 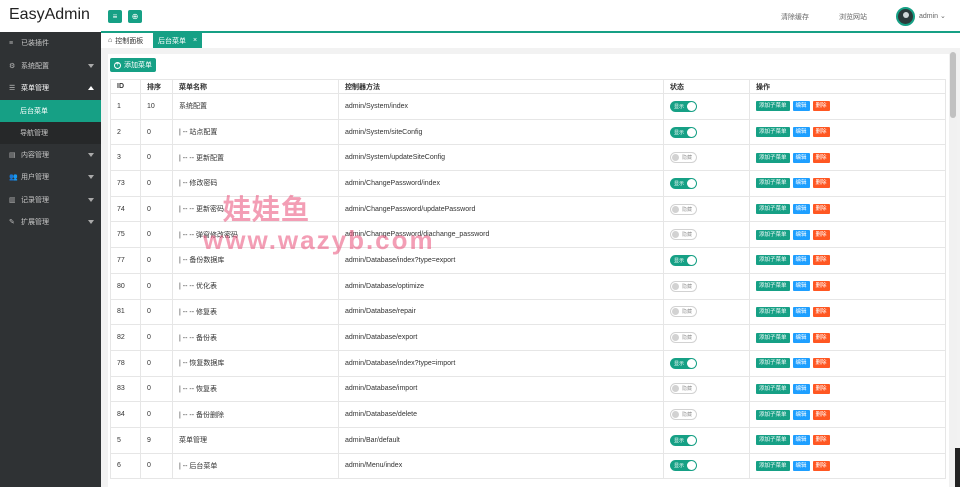 What do you see at coordinates (12, 200) in the screenshot?
I see `log-icon: ▥` at bounding box center [12, 200].